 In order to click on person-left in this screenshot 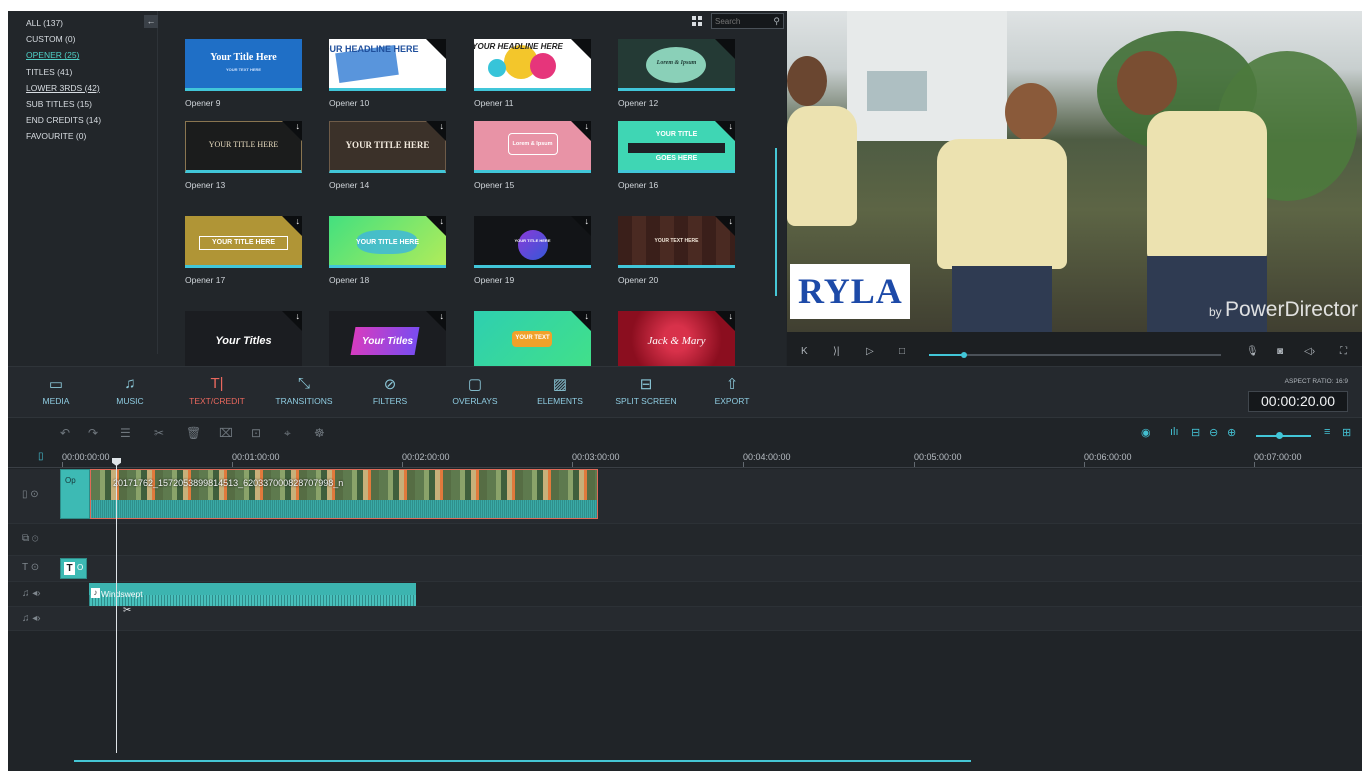, I will do `click(822, 166)`.